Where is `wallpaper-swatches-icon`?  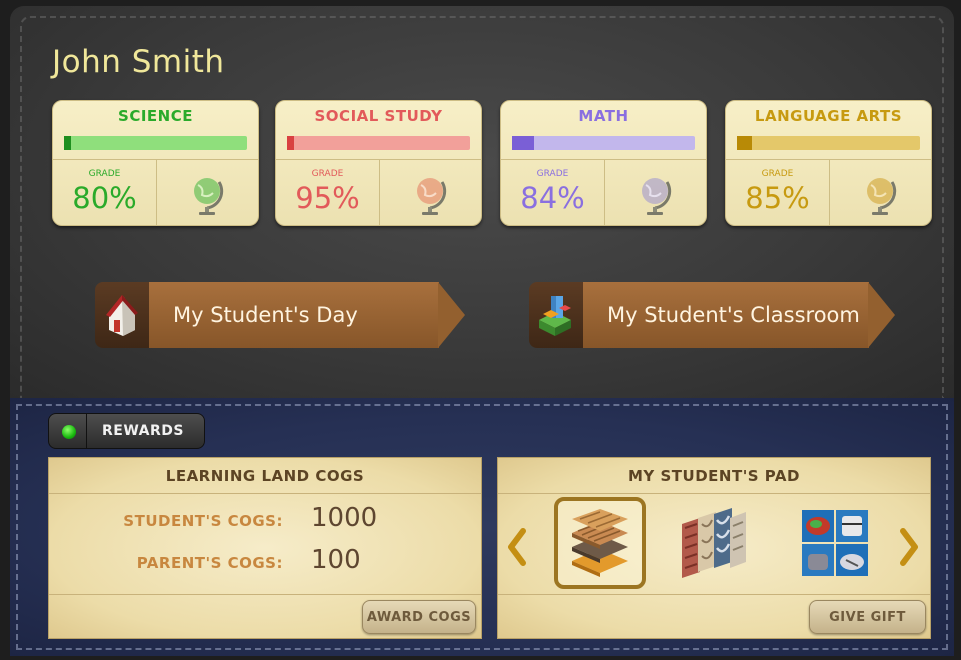
wallpaper-swatches-icon is located at coordinates (714, 543).